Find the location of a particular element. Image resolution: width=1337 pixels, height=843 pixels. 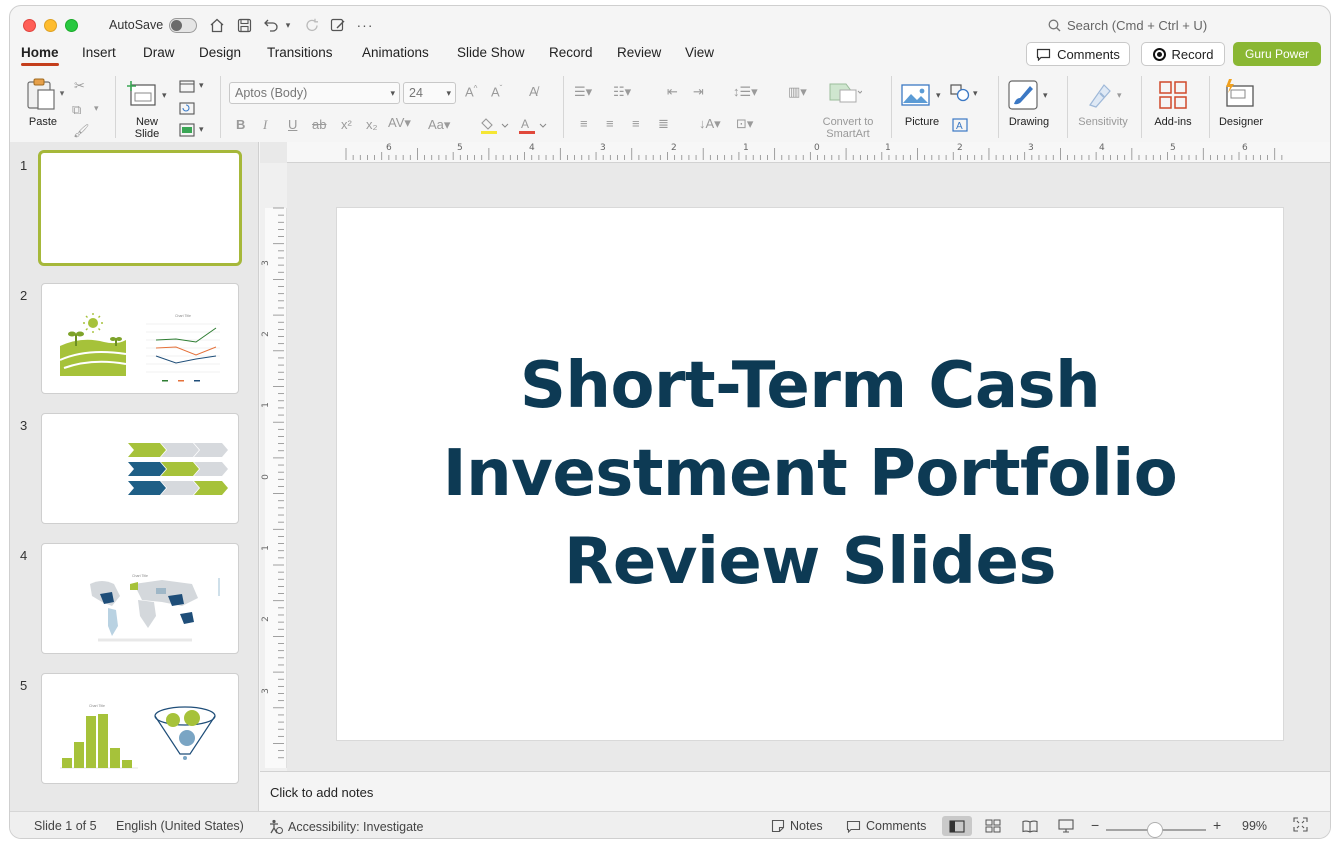

slide-thumbnail-5: Chart Title is located at coordinates (140, 728).